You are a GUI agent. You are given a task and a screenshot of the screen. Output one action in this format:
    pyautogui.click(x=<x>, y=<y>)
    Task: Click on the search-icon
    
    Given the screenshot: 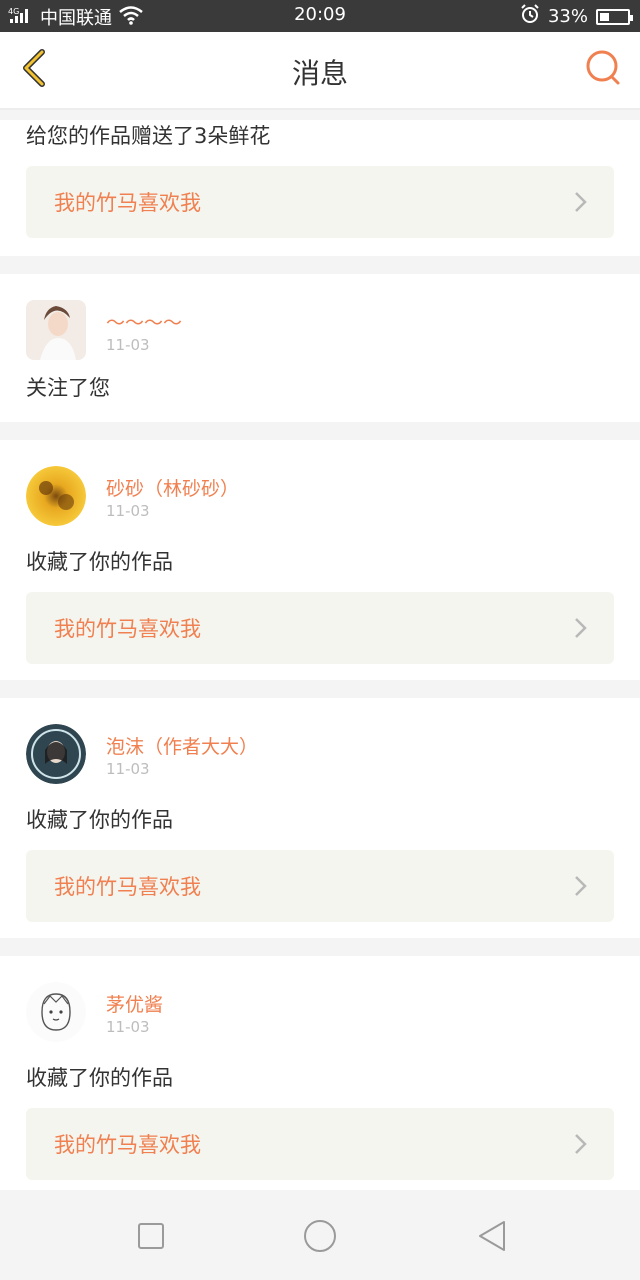 What is the action you would take?
    pyautogui.click(x=603, y=67)
    